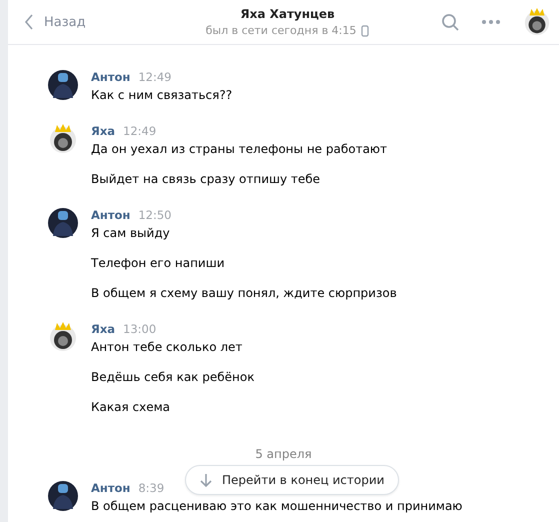 This screenshot has height=522, width=559. Describe the element at coordinates (161, 95) in the screenshot. I see `message-text: Как с ним связаться??` at that location.